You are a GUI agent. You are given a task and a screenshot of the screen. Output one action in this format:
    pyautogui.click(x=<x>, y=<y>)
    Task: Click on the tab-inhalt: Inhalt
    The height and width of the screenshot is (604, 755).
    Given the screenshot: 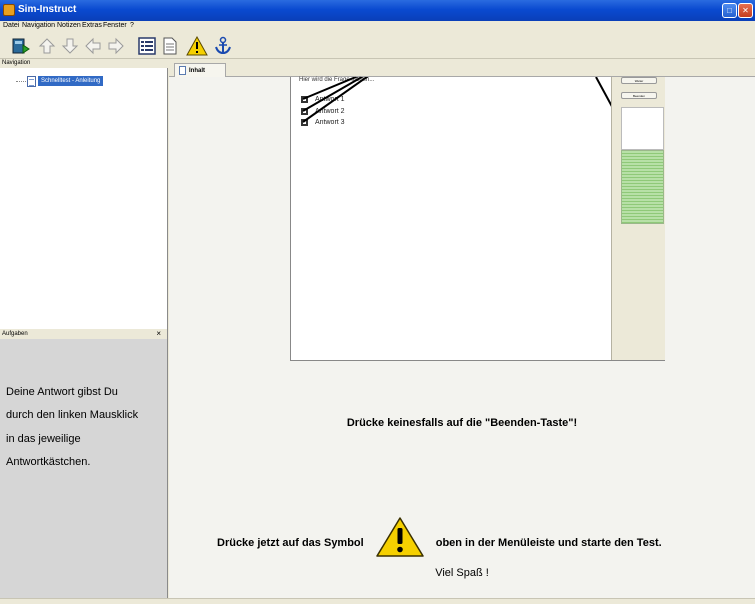 What is the action you would take?
    pyautogui.click(x=200, y=70)
    